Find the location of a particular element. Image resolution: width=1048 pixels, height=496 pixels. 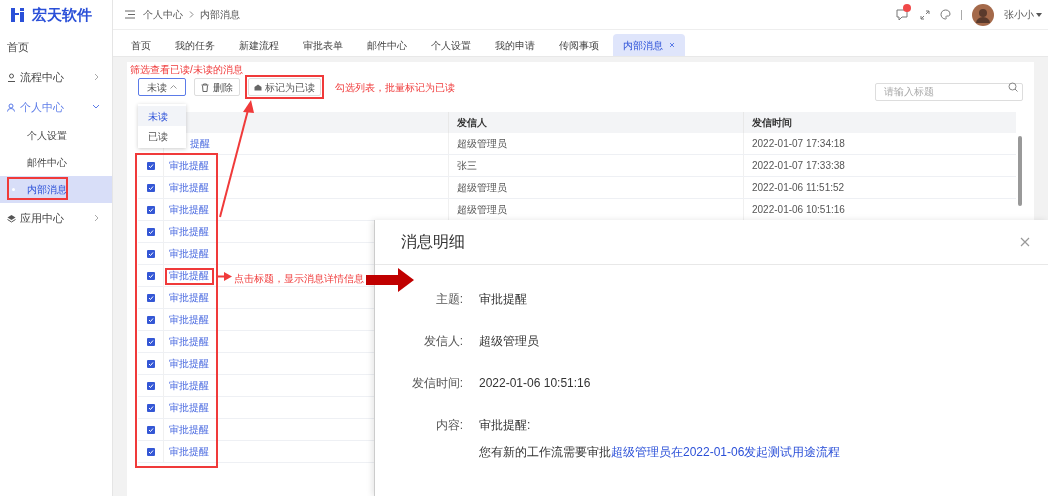

field-label: 发信时间: is located at coordinates (436, 383).